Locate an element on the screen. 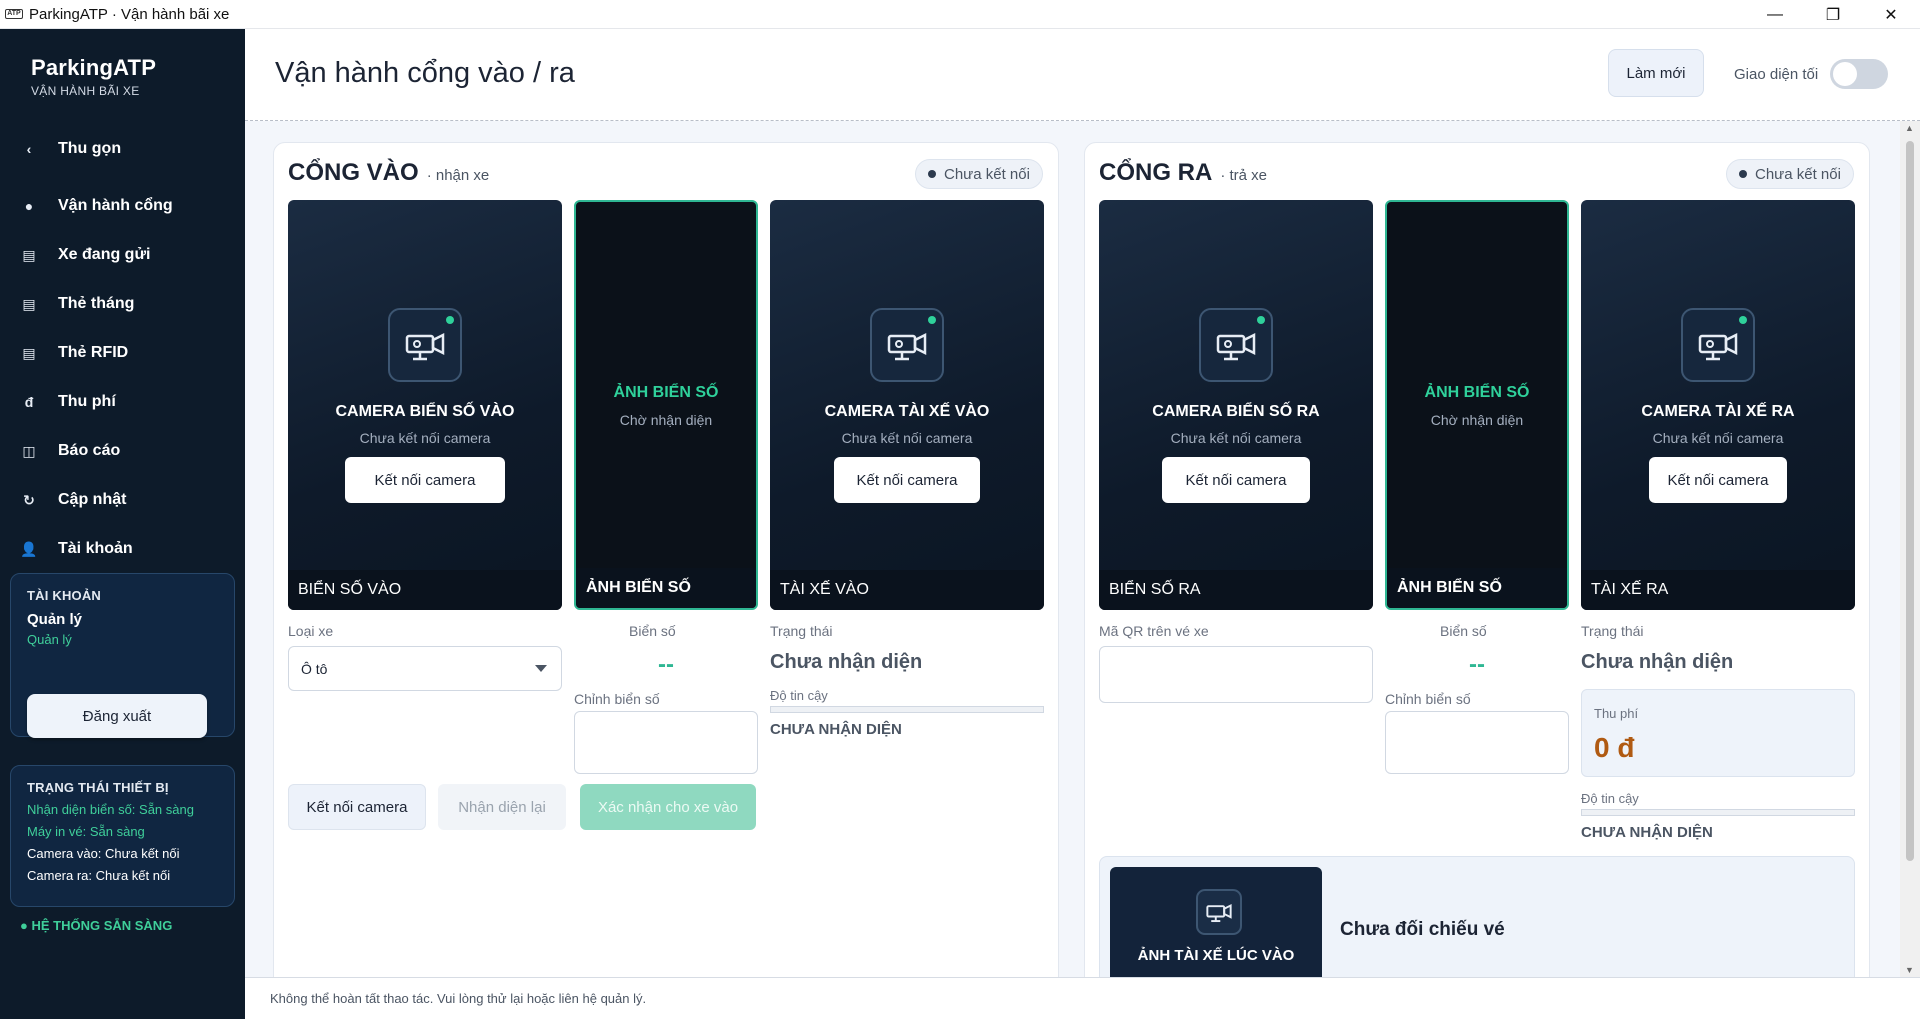 The height and width of the screenshot is (1019, 1920). plate-image-footer: ẢNH BIỂN SỐ is located at coordinates (666, 588).